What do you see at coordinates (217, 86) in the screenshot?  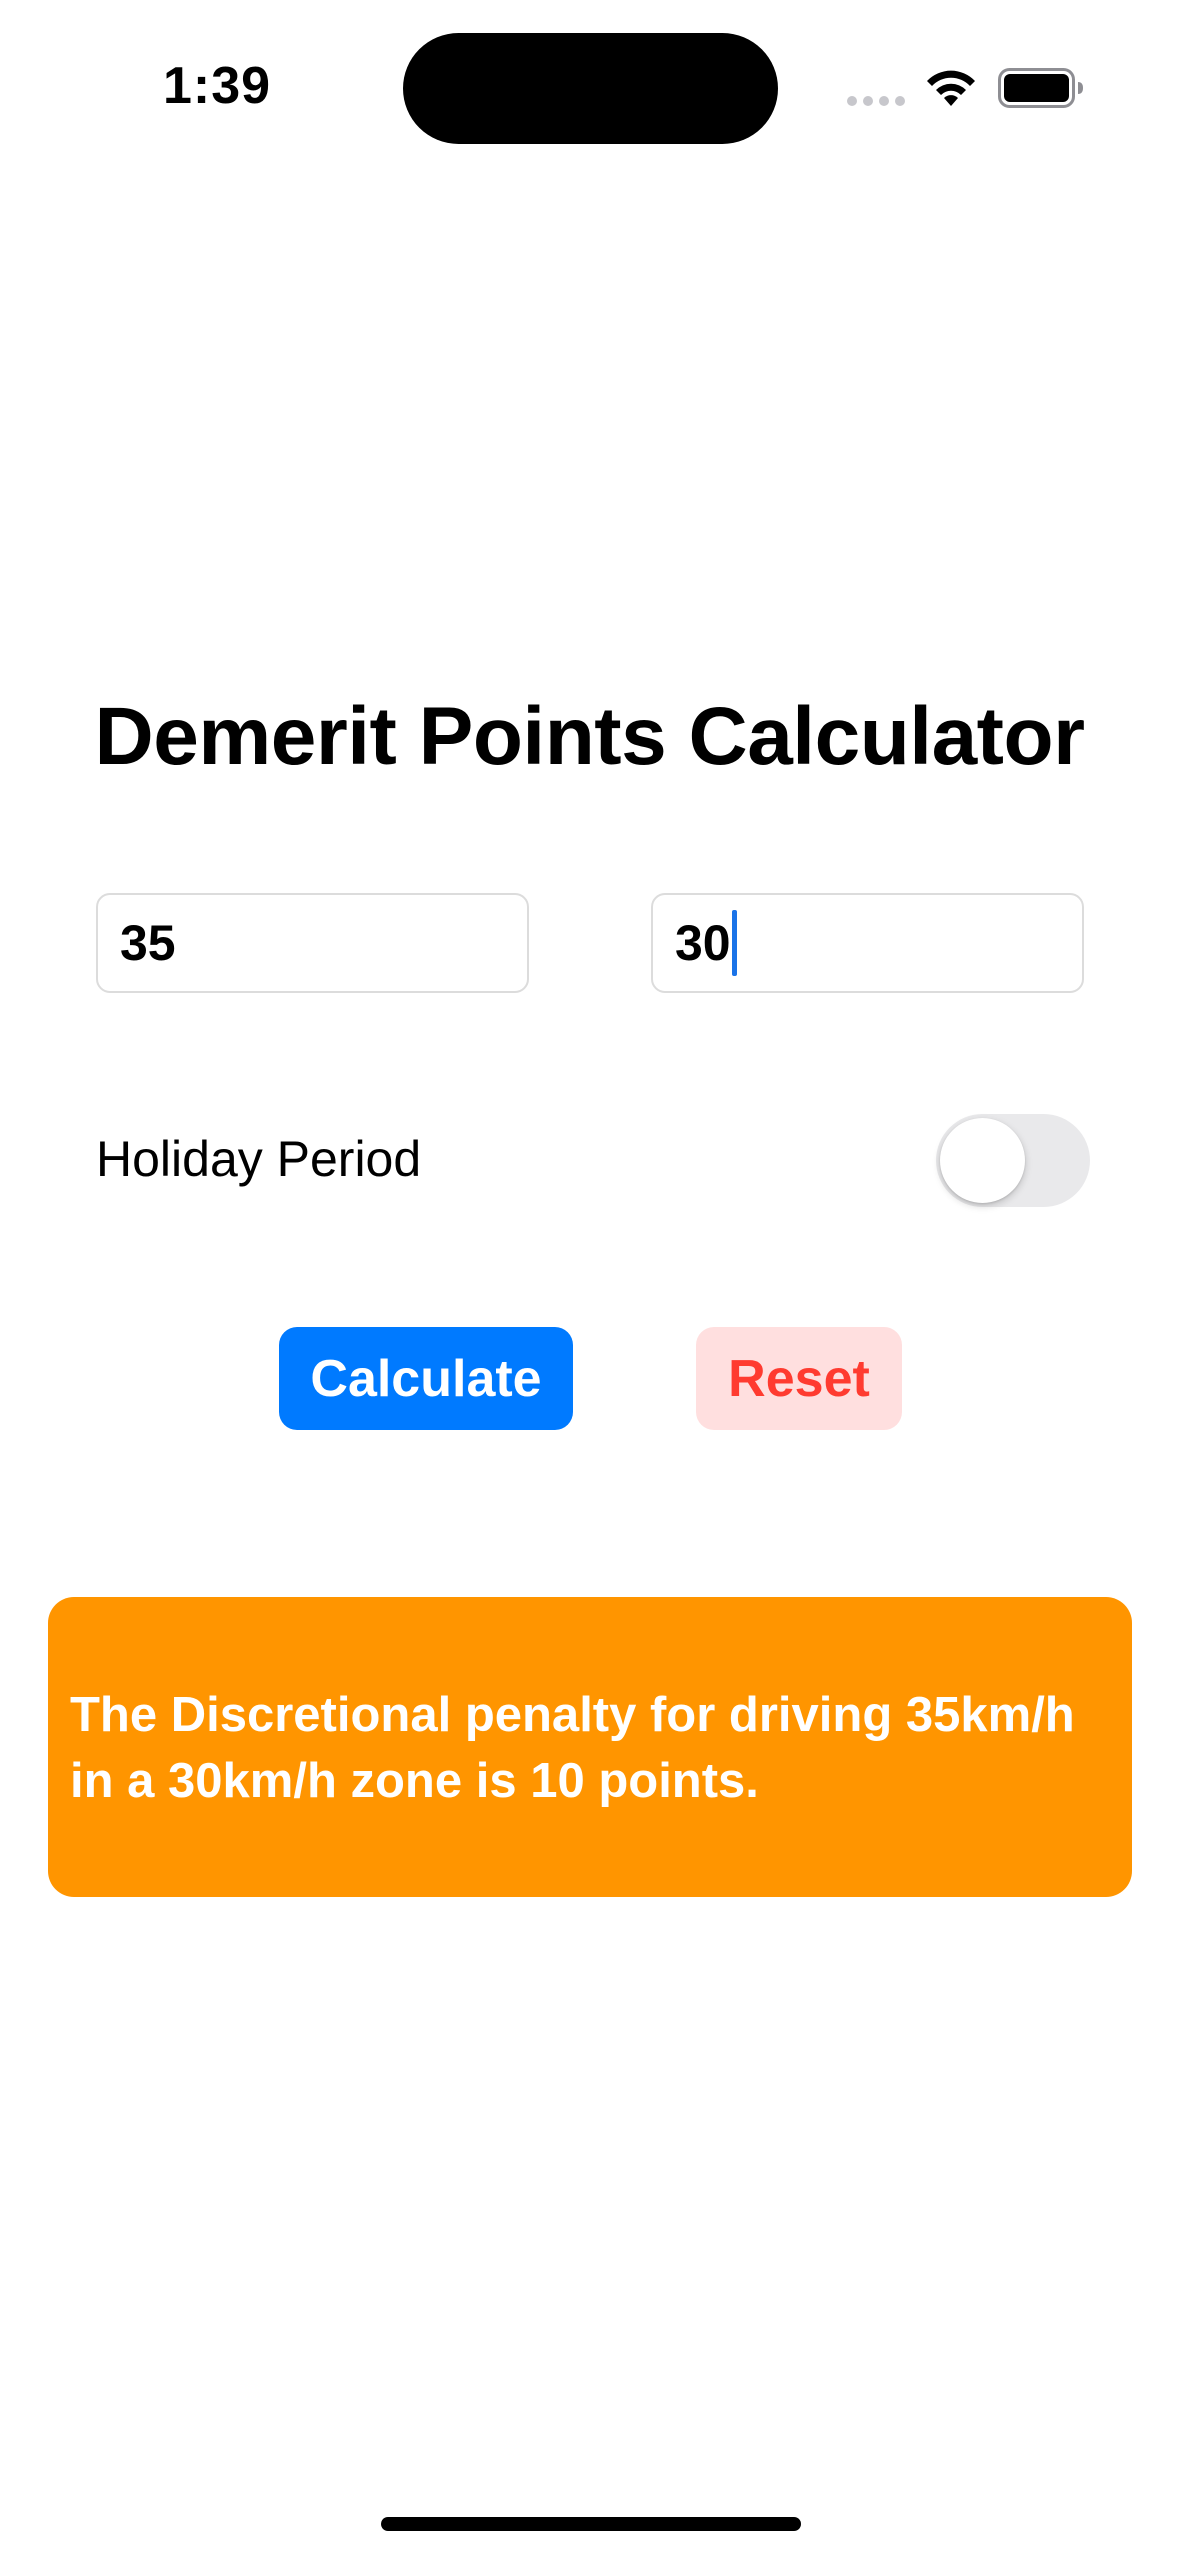 I see `status-time: 1:39` at bounding box center [217, 86].